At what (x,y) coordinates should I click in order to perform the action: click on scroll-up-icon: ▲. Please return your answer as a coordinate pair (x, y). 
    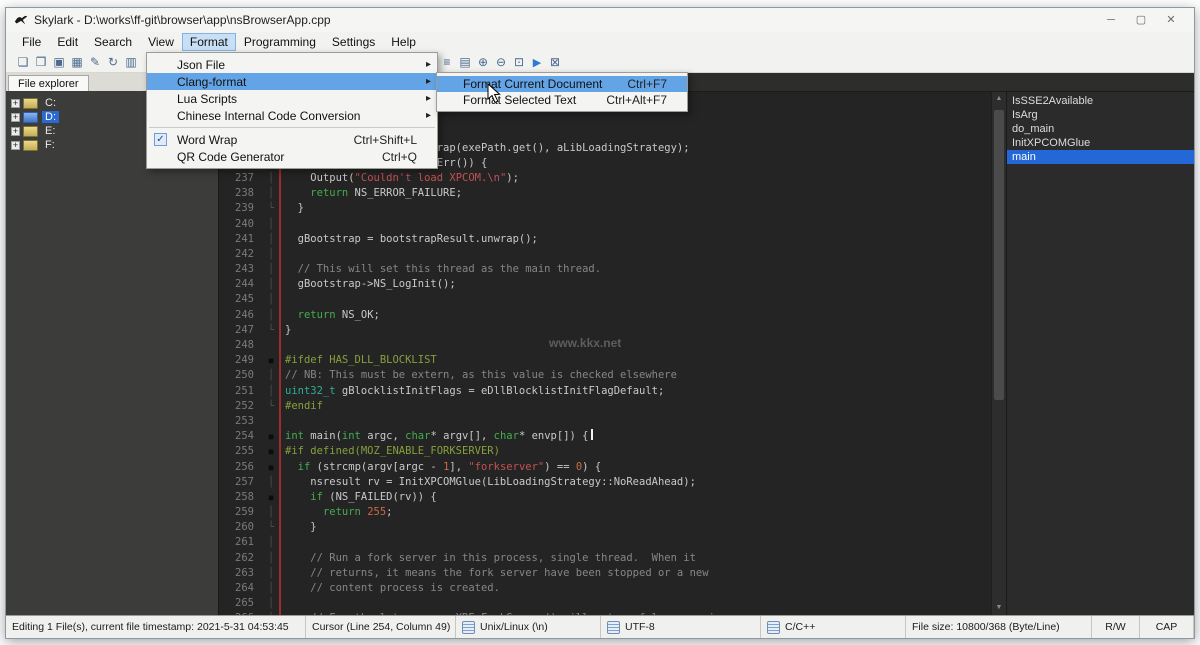
    Looking at the image, I should click on (999, 99).